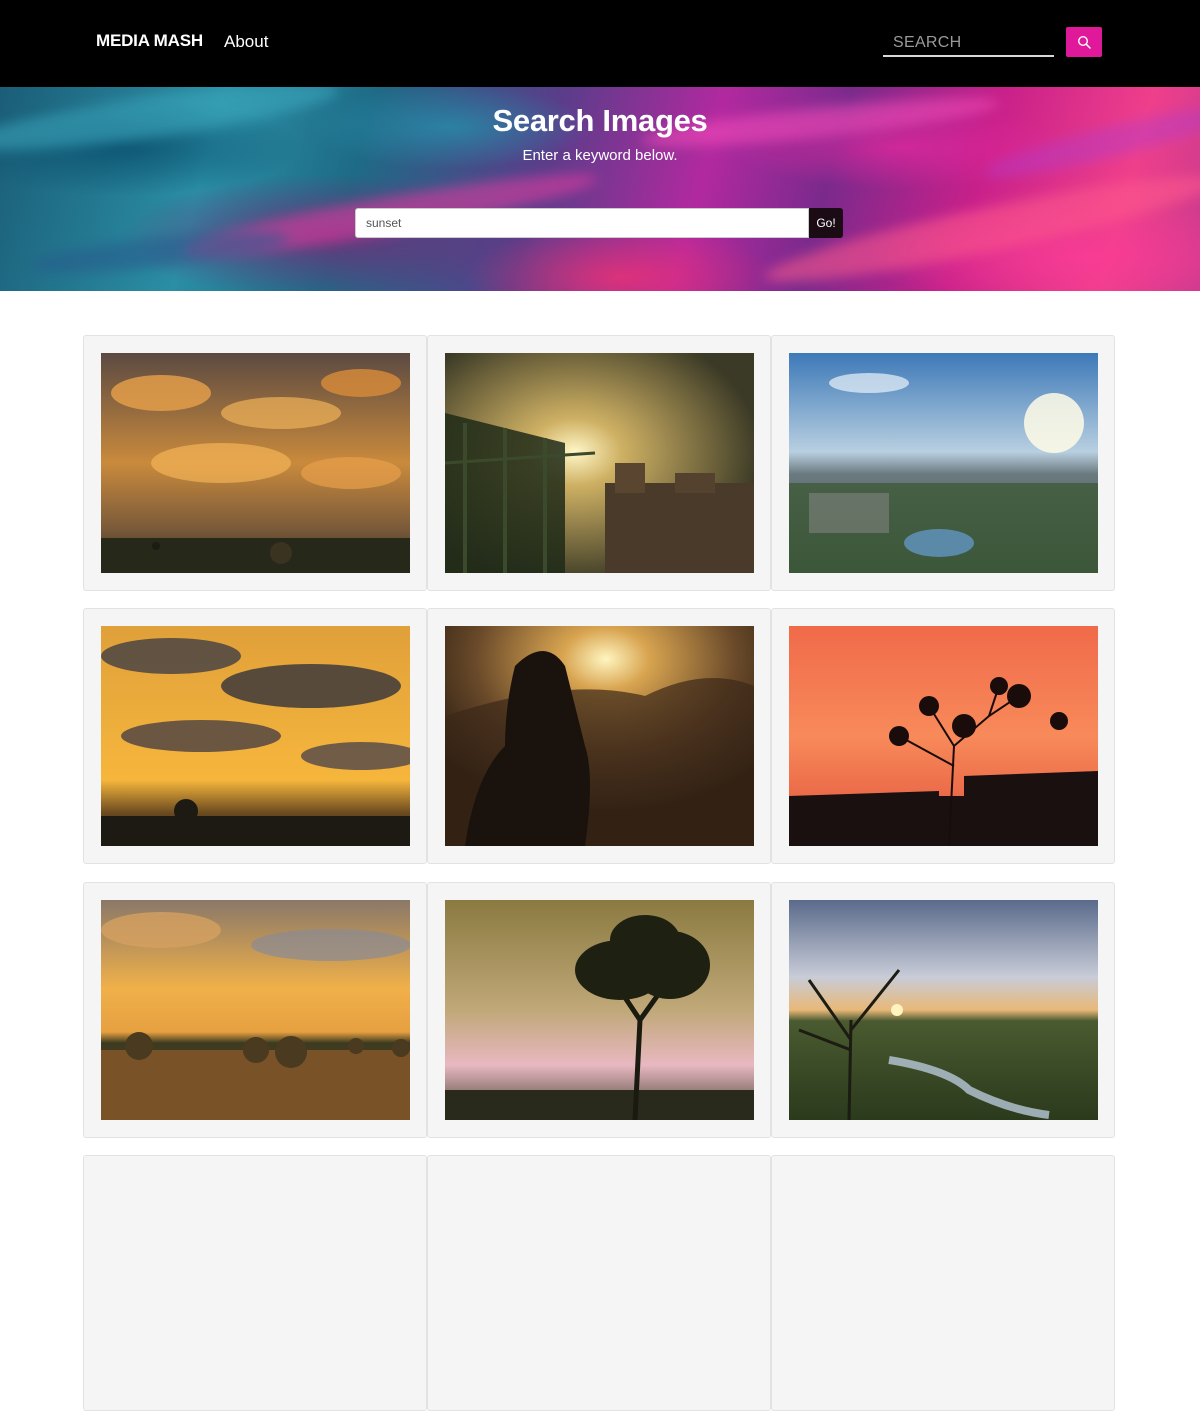 This screenshot has width=1200, height=1411. I want to click on brand-logo: MEDIA MASH, so click(149, 41).